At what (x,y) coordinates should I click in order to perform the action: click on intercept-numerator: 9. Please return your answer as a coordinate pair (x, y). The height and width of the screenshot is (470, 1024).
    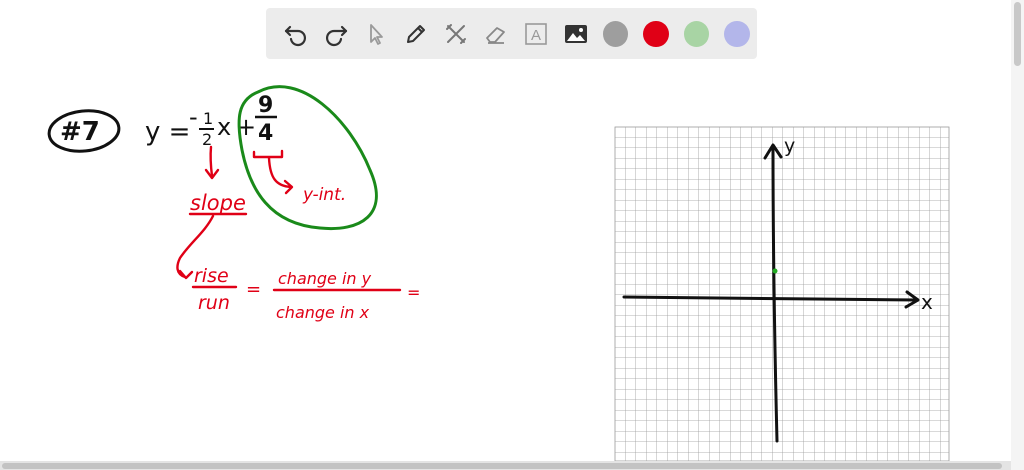
    Looking at the image, I should click on (265, 105).